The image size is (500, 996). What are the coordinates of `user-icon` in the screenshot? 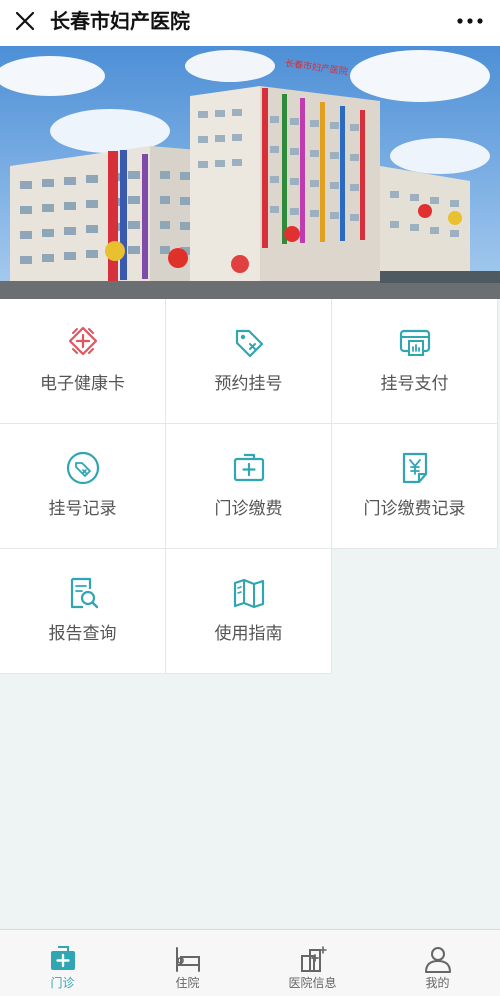 It's located at (437, 960).